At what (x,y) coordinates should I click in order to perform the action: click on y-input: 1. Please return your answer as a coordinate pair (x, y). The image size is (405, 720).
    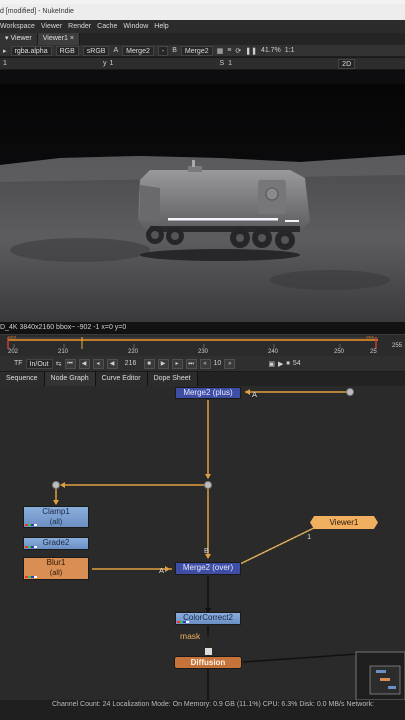
    Looking at the image, I should click on (165, 63).